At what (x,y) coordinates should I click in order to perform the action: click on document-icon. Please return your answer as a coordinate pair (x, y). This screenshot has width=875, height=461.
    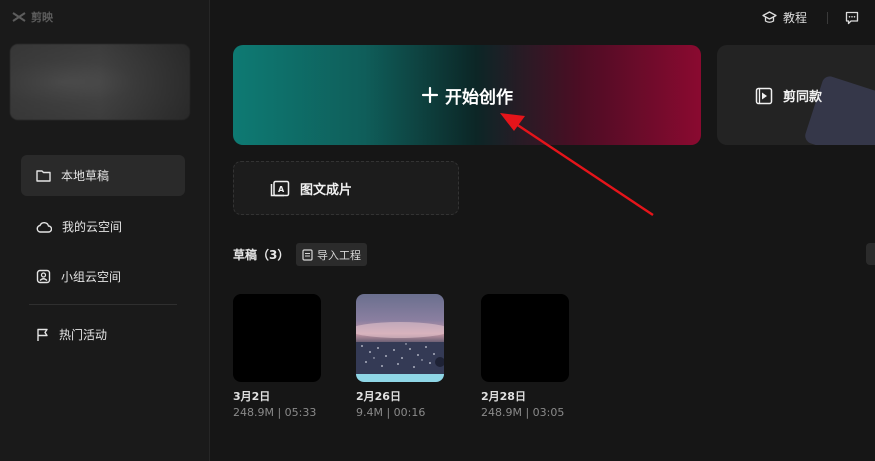
    Looking at the image, I should click on (307, 254).